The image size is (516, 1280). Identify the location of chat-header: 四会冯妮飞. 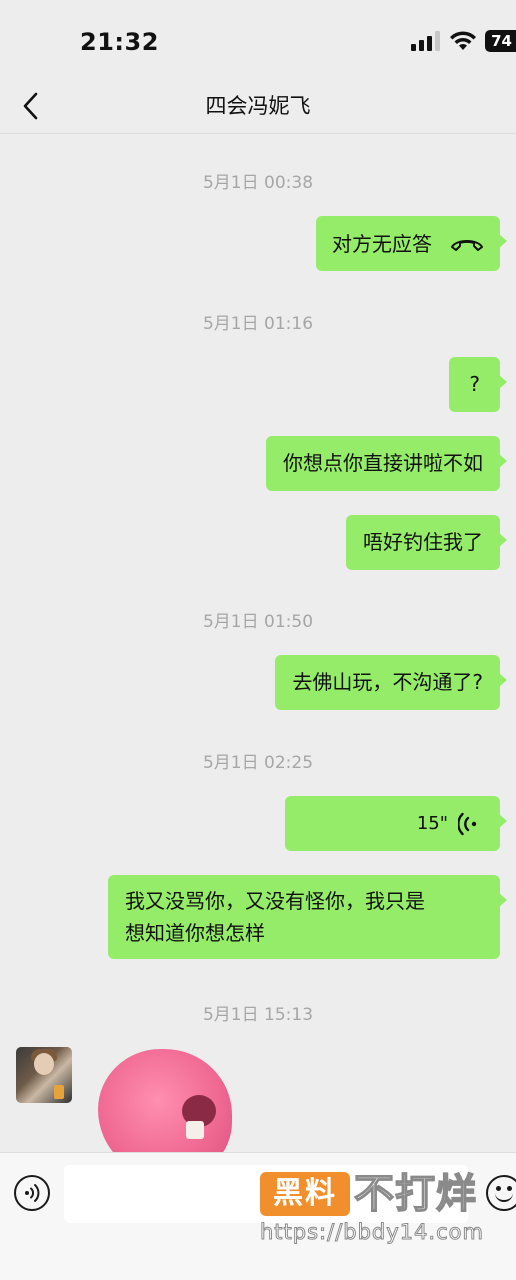
(258, 107).